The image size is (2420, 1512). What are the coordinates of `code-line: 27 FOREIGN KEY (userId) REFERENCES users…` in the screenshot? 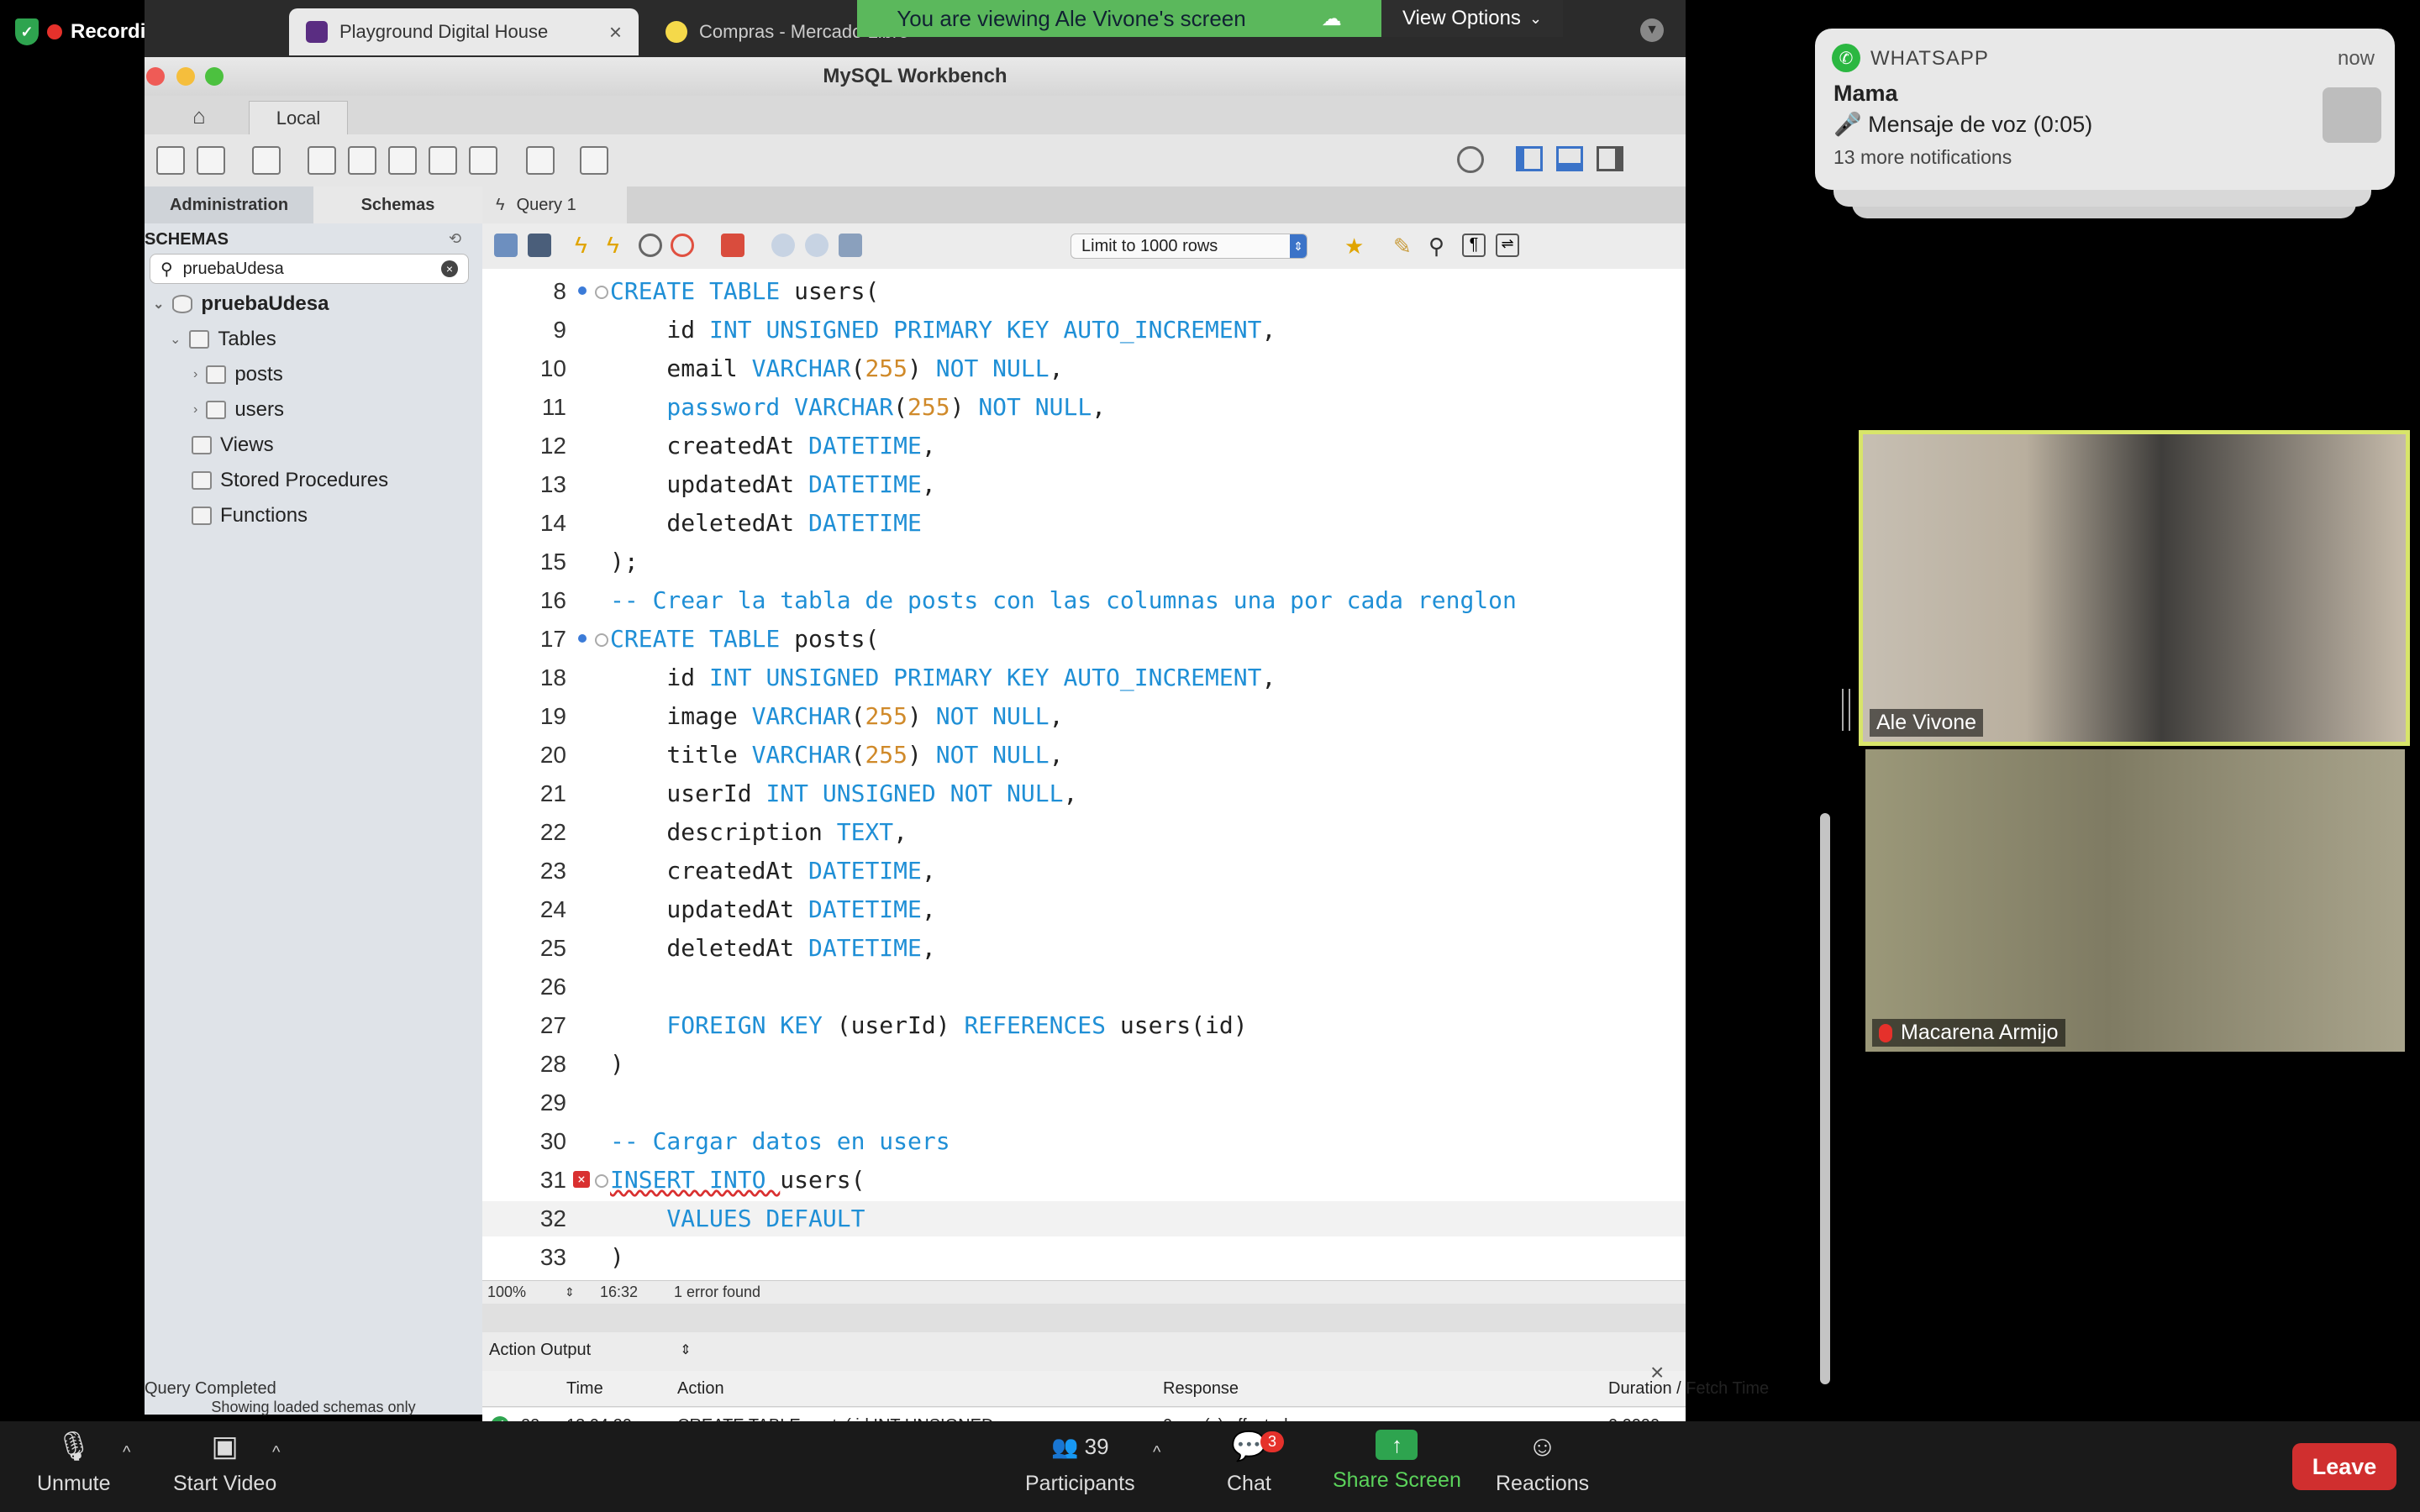 It's located at (1084, 1025).